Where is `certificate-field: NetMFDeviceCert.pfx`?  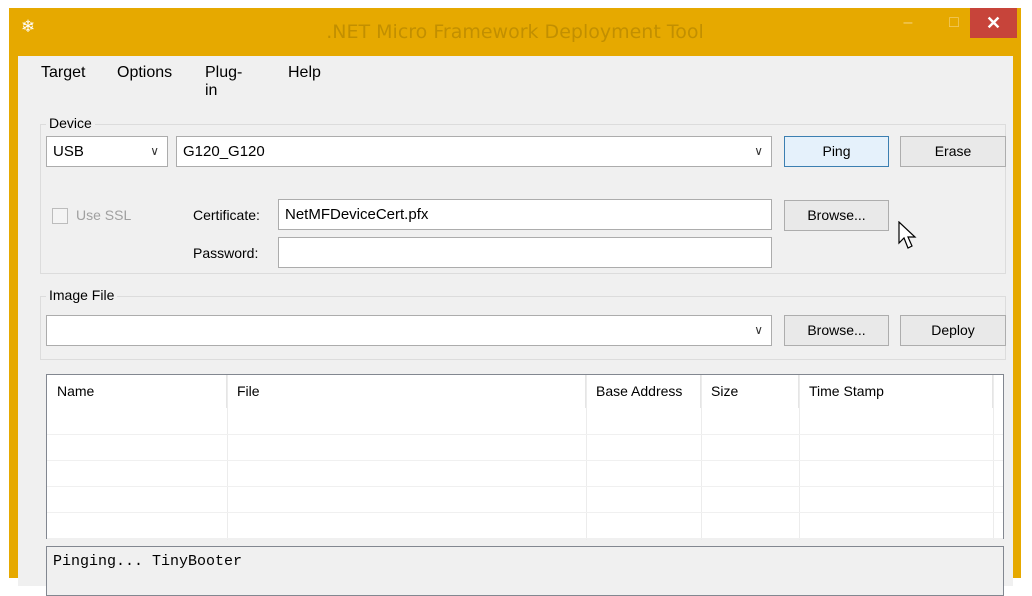
certificate-field: NetMFDeviceCert.pfx is located at coordinates (525, 214).